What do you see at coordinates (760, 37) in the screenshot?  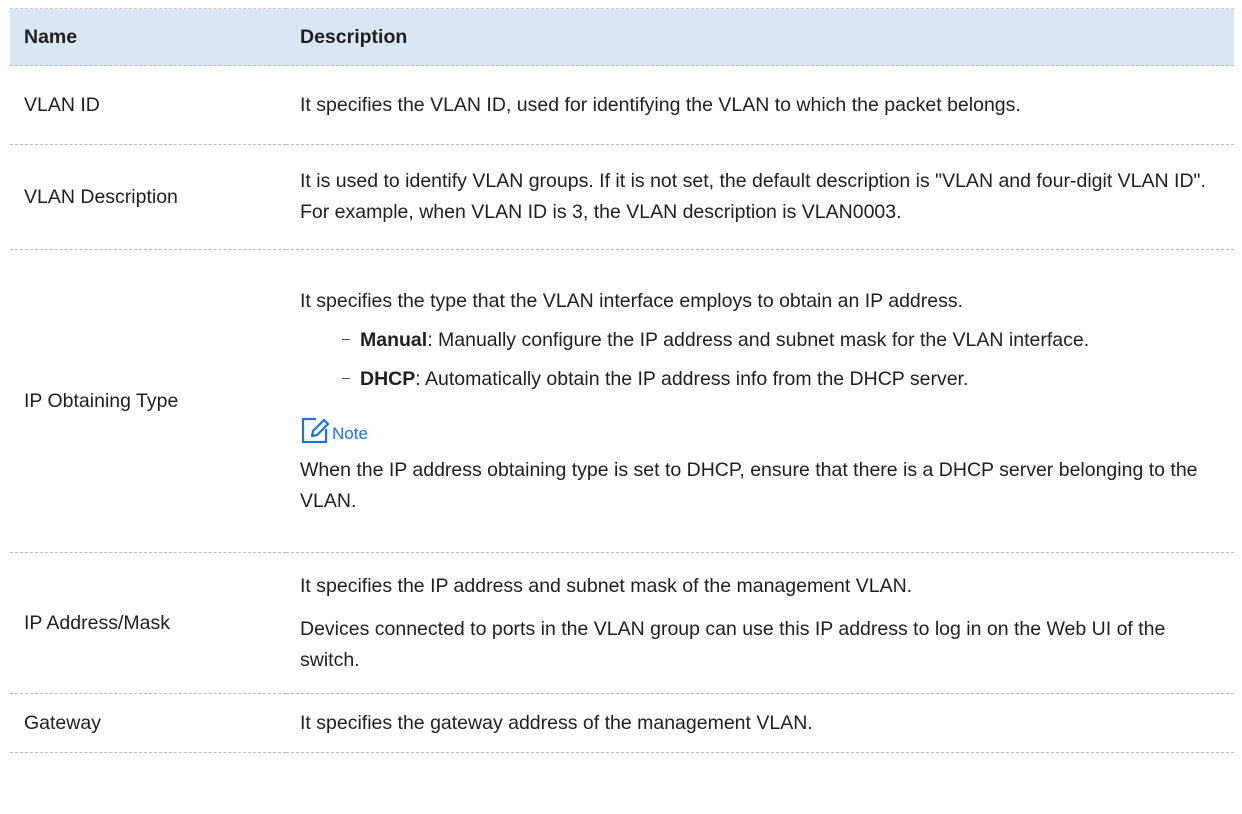 I see `header-description: Description` at bounding box center [760, 37].